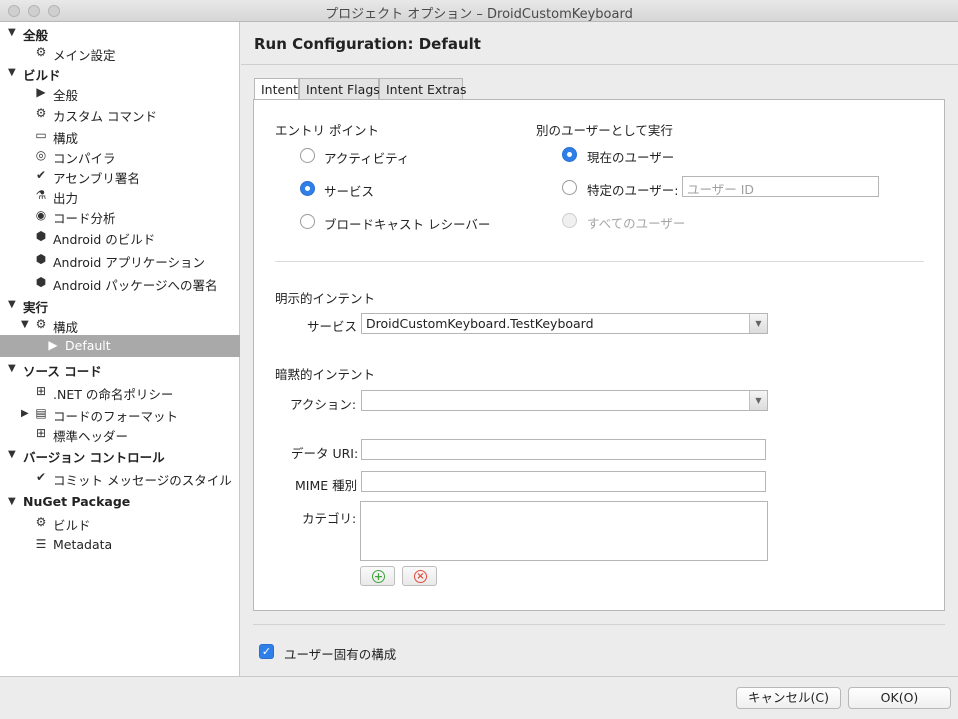 This screenshot has height=719, width=958. What do you see at coordinates (307, 188) in the screenshot?
I see `service-radio` at bounding box center [307, 188].